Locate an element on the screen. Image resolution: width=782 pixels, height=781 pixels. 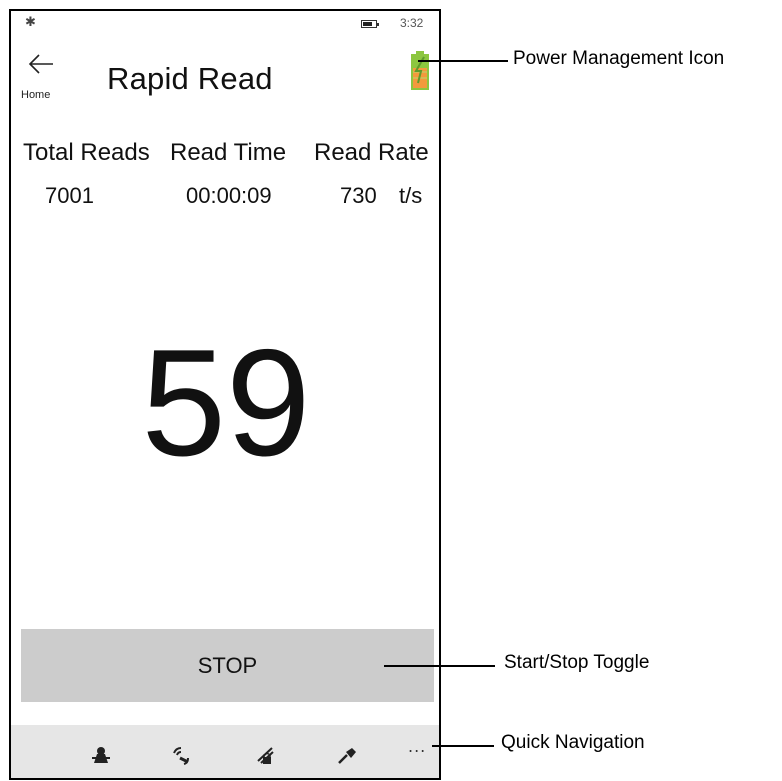
read-time-label: Read Time is located at coordinates (228, 152).